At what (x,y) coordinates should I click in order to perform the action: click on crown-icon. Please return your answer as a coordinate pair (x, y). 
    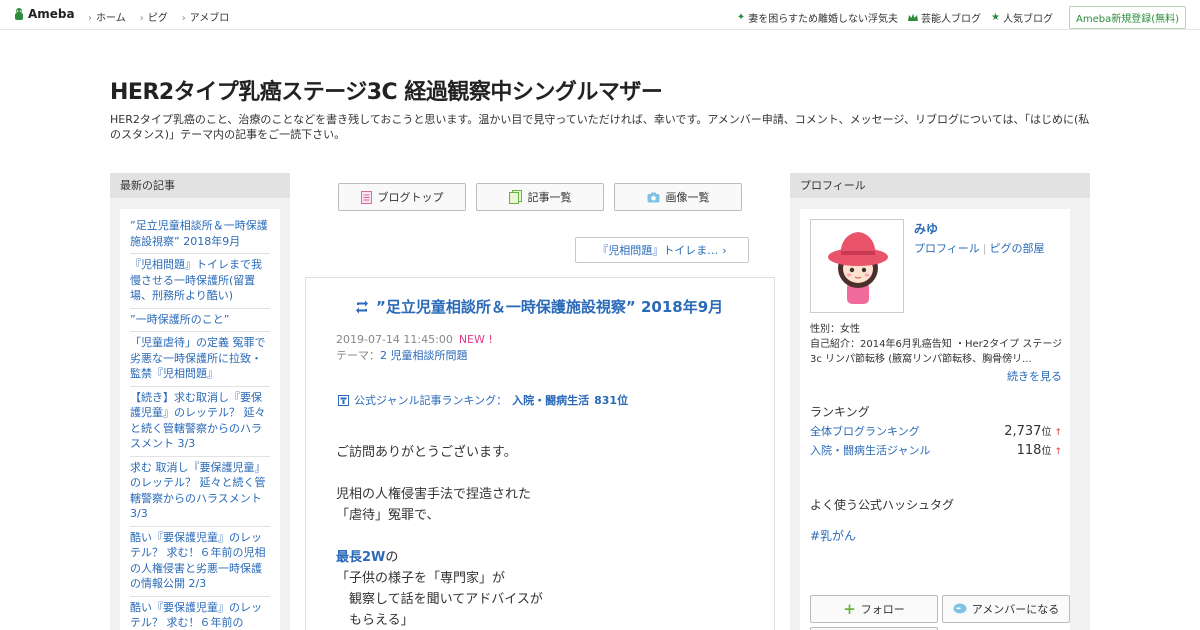
    Looking at the image, I should click on (913, 17).